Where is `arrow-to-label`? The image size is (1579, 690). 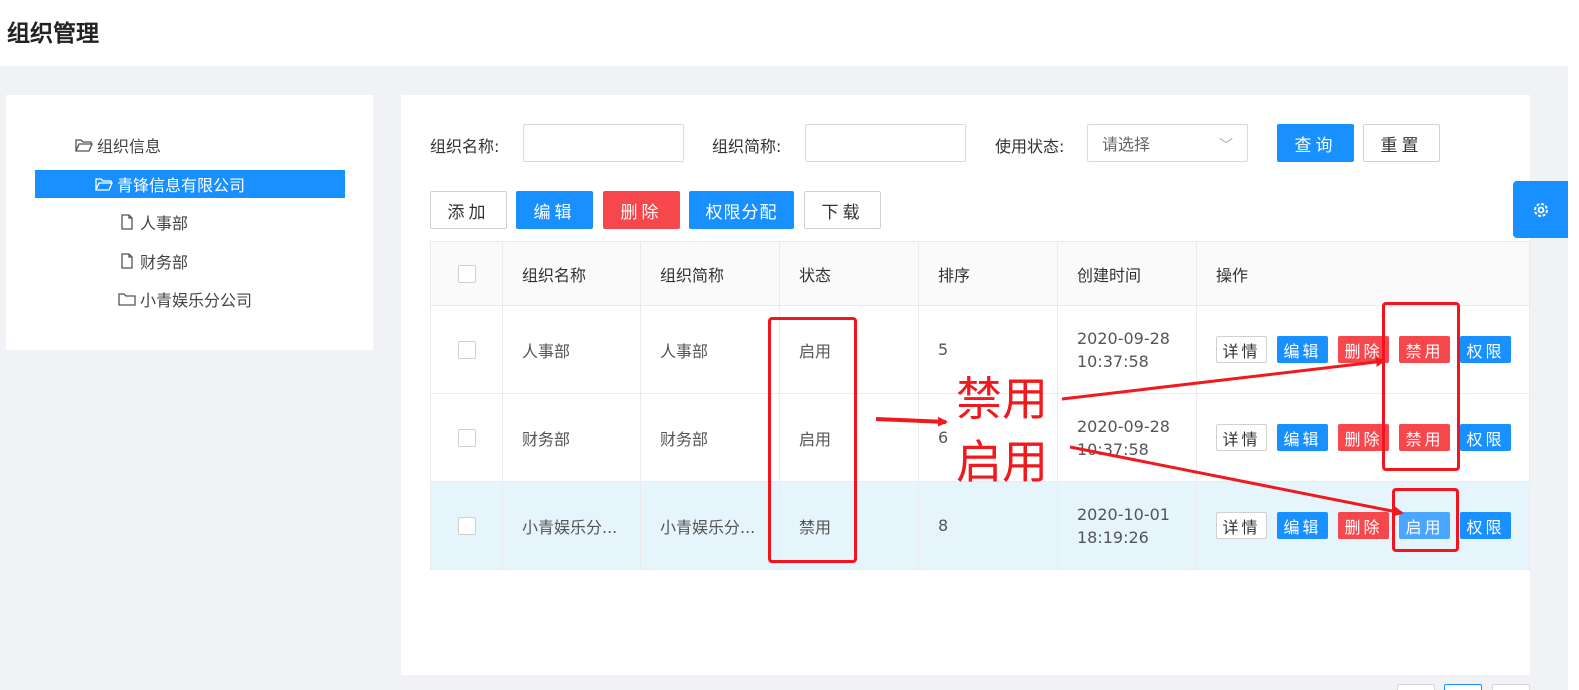 arrow-to-label is located at coordinates (911, 421).